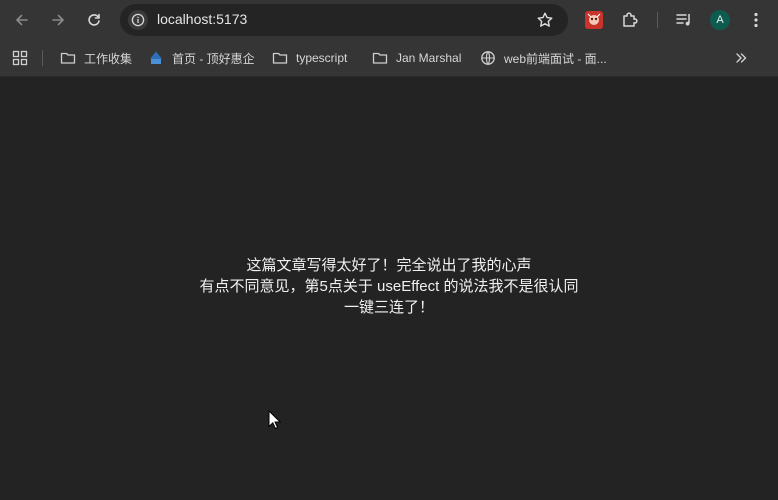  Describe the element at coordinates (429, 58) in the screenshot. I see `bookmark-label: Jan Marshal` at that location.